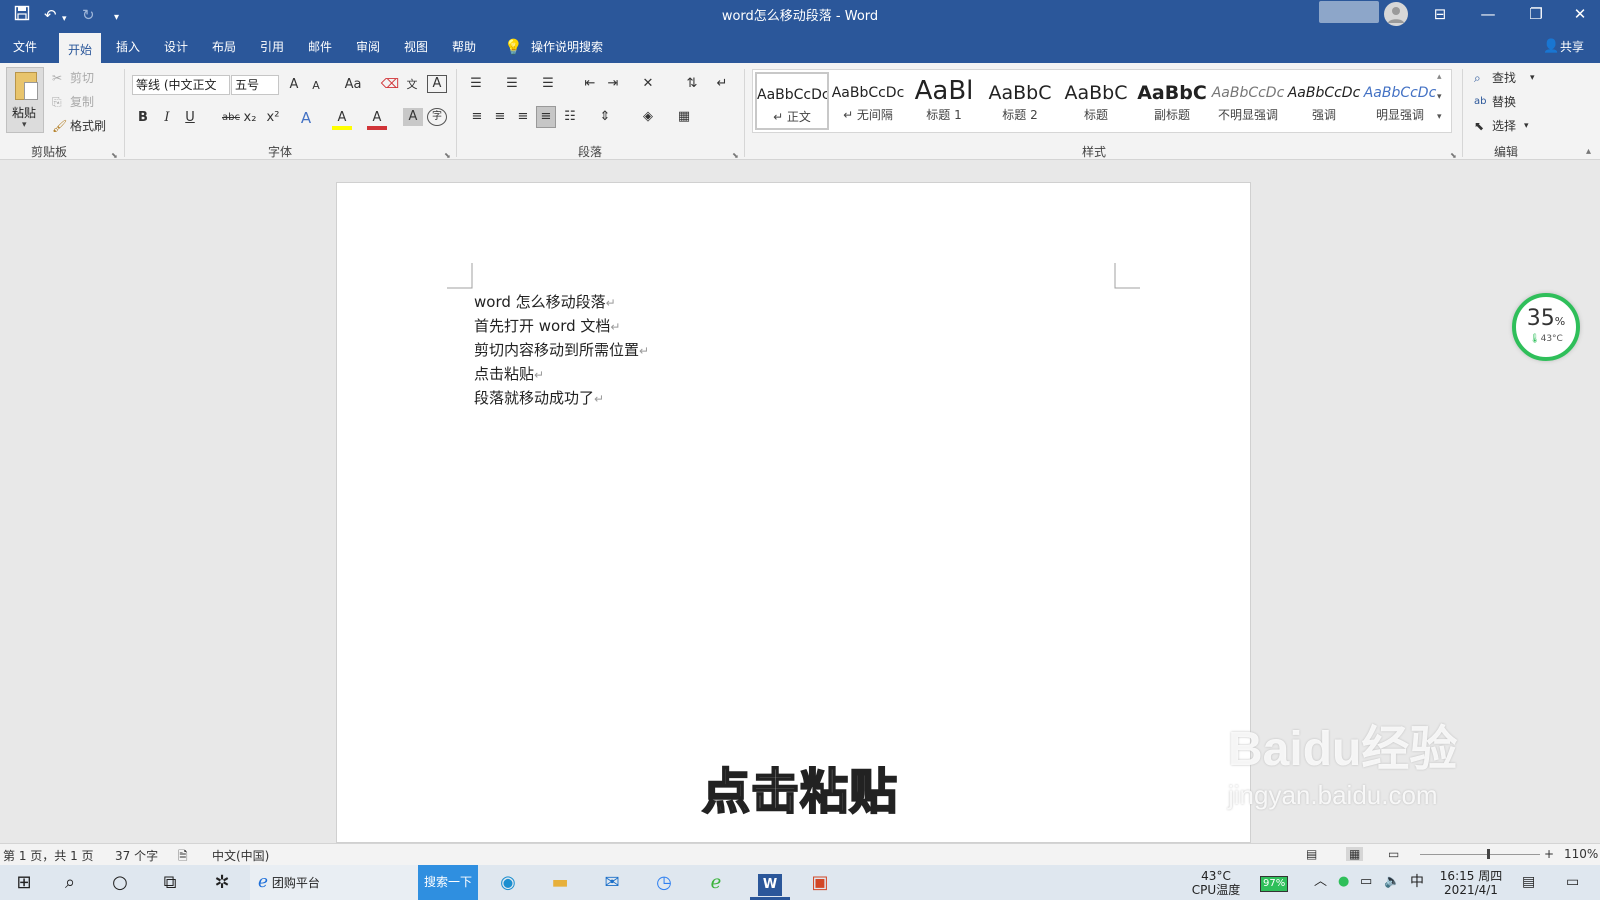 The image size is (1600, 900). What do you see at coordinates (334, 882) in the screenshot?
I see `browser-search-box: ℯ 团购平台` at bounding box center [334, 882].